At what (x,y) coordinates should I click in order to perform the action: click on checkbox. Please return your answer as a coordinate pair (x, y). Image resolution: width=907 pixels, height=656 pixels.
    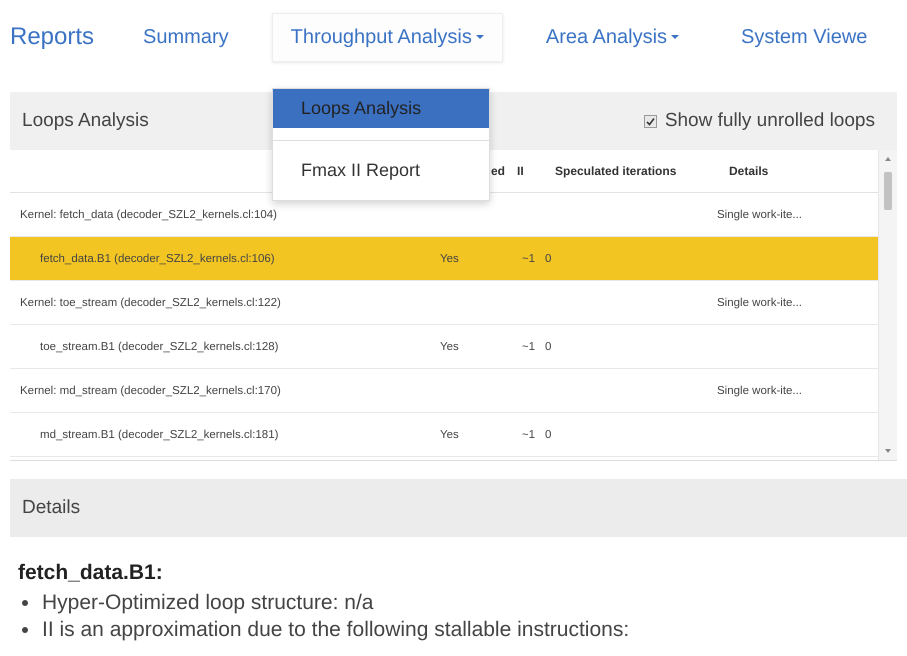
    Looking at the image, I should click on (650, 121).